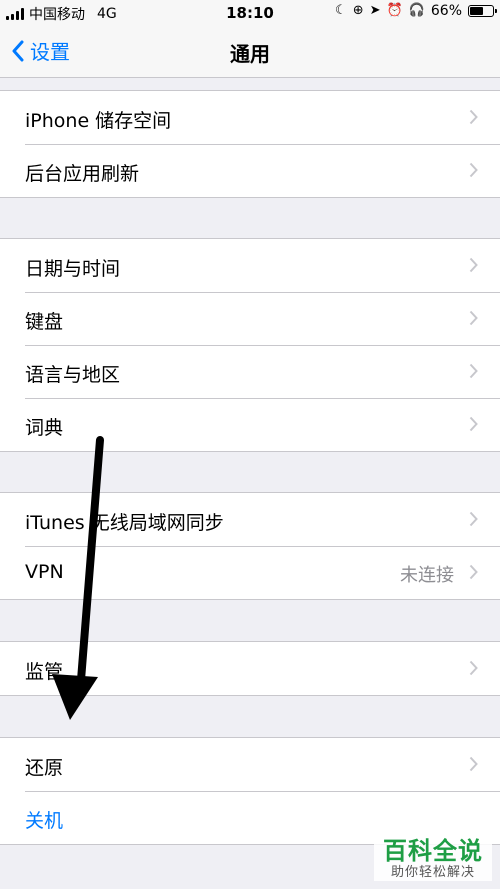 Image resolution: width=500 pixels, height=889 pixels. What do you see at coordinates (341, 10) in the screenshot?
I see `moon-icon: ☾` at bounding box center [341, 10].